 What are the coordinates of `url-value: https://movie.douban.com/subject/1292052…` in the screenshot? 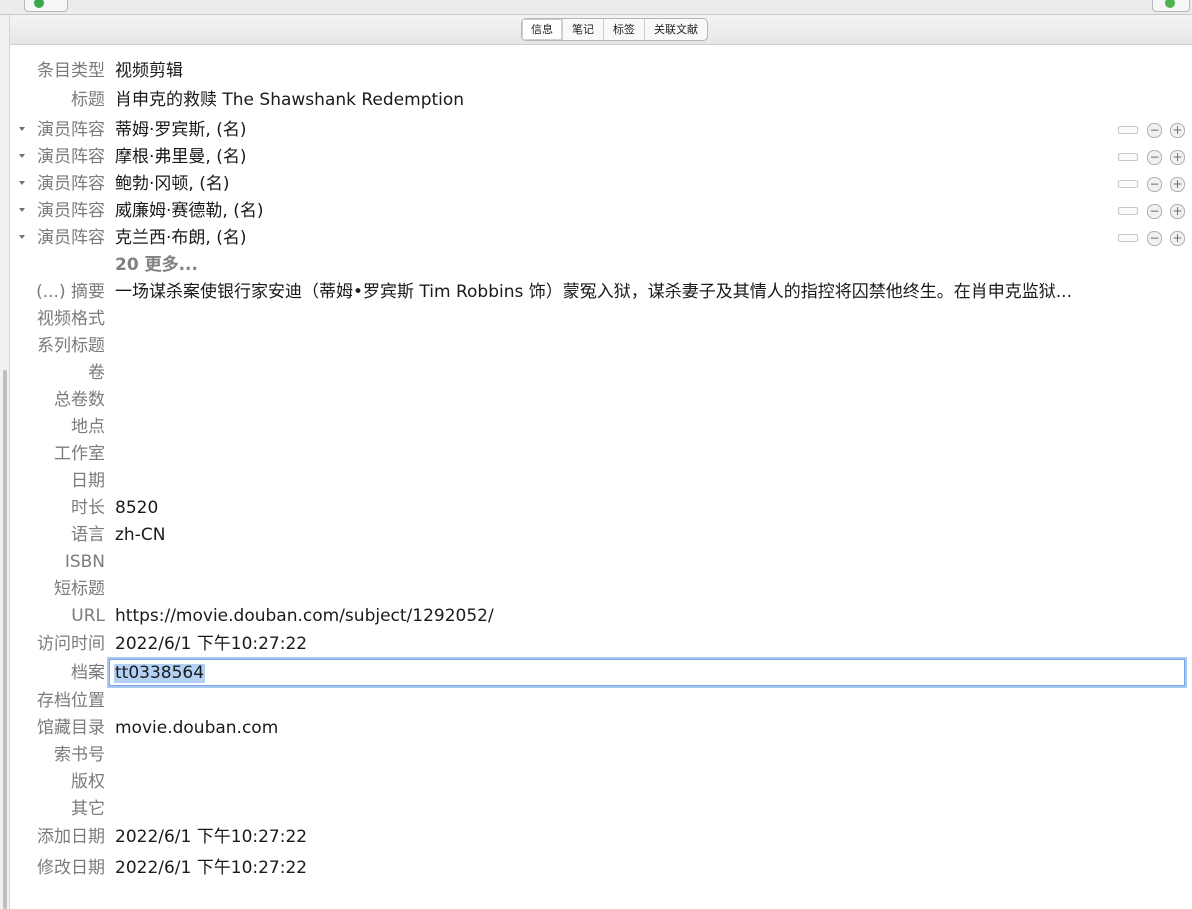 It's located at (304, 616).